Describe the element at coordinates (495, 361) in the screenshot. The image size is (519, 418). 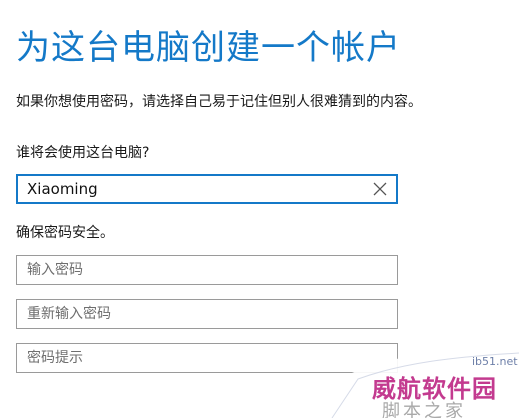
I see `watermark-site: ib51.net` at that location.